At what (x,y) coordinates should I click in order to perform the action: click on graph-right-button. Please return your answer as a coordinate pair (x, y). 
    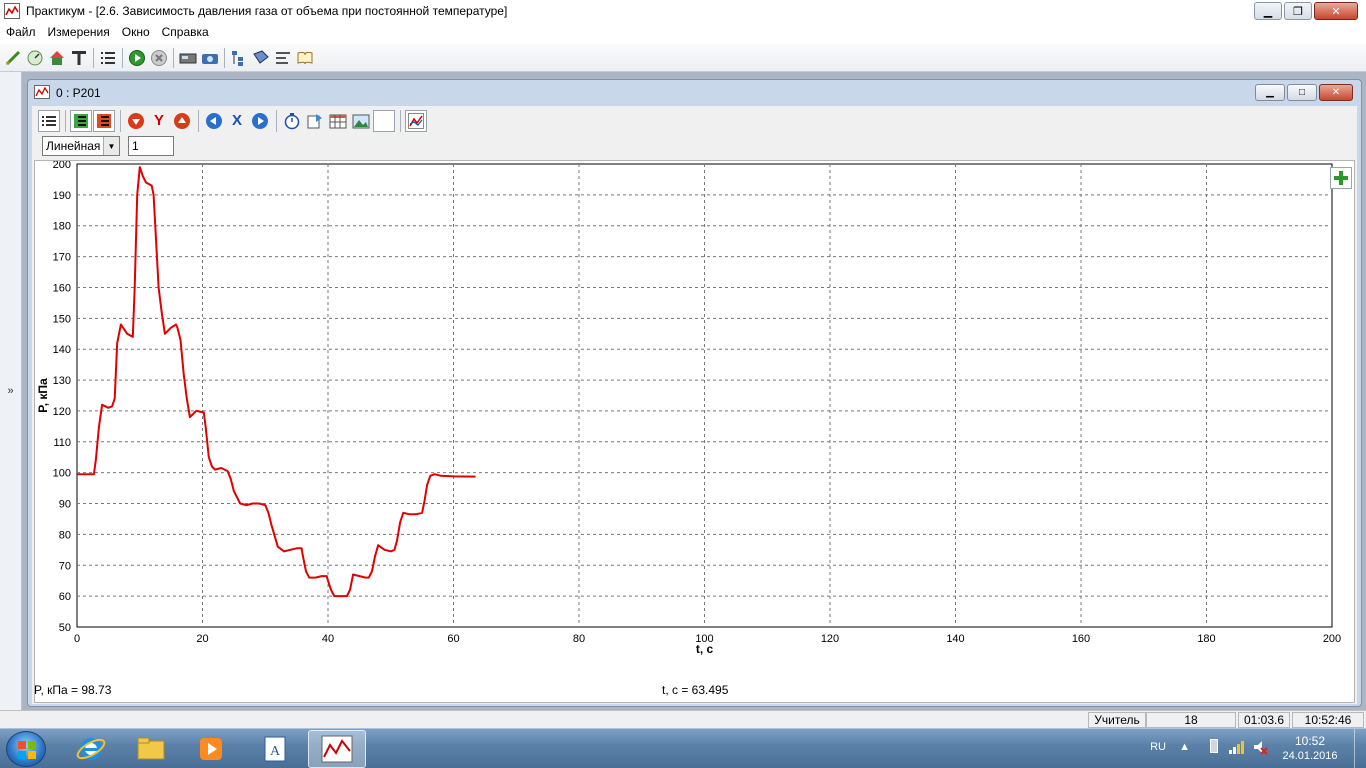
    Looking at the image, I should click on (260, 121).